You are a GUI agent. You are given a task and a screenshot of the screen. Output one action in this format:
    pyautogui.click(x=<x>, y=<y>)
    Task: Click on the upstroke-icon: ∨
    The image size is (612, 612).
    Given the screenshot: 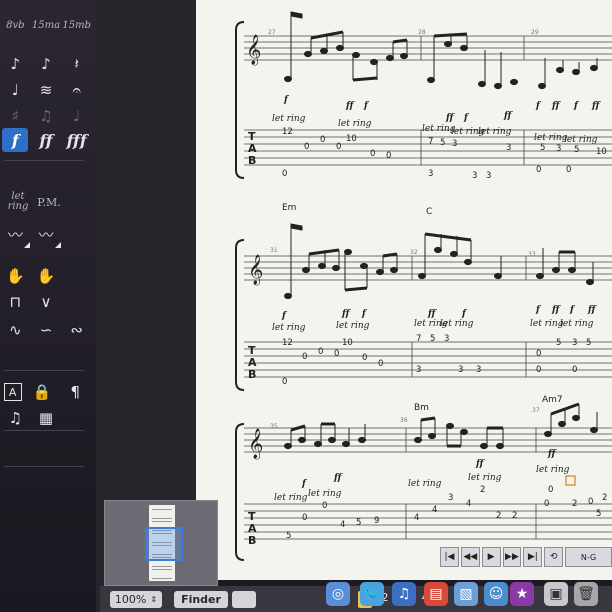 What is the action you would take?
    pyautogui.click(x=46, y=302)
    